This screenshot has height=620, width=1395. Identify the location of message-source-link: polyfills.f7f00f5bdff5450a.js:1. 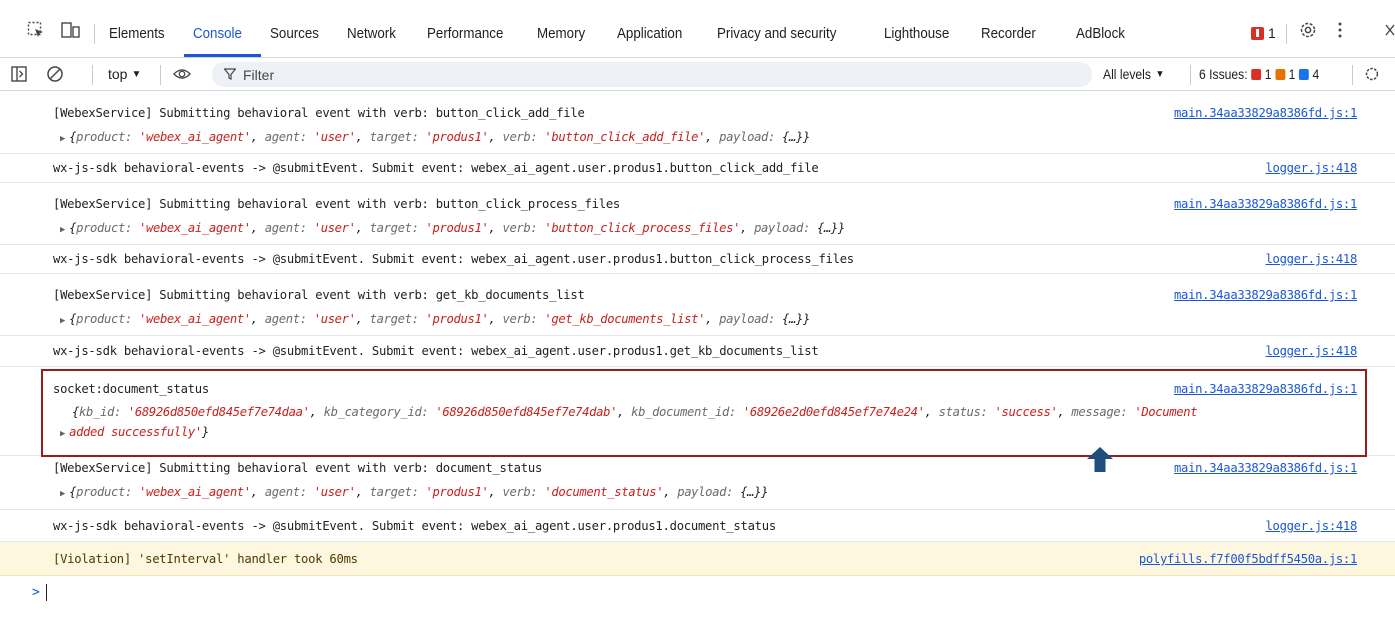
(1248, 559).